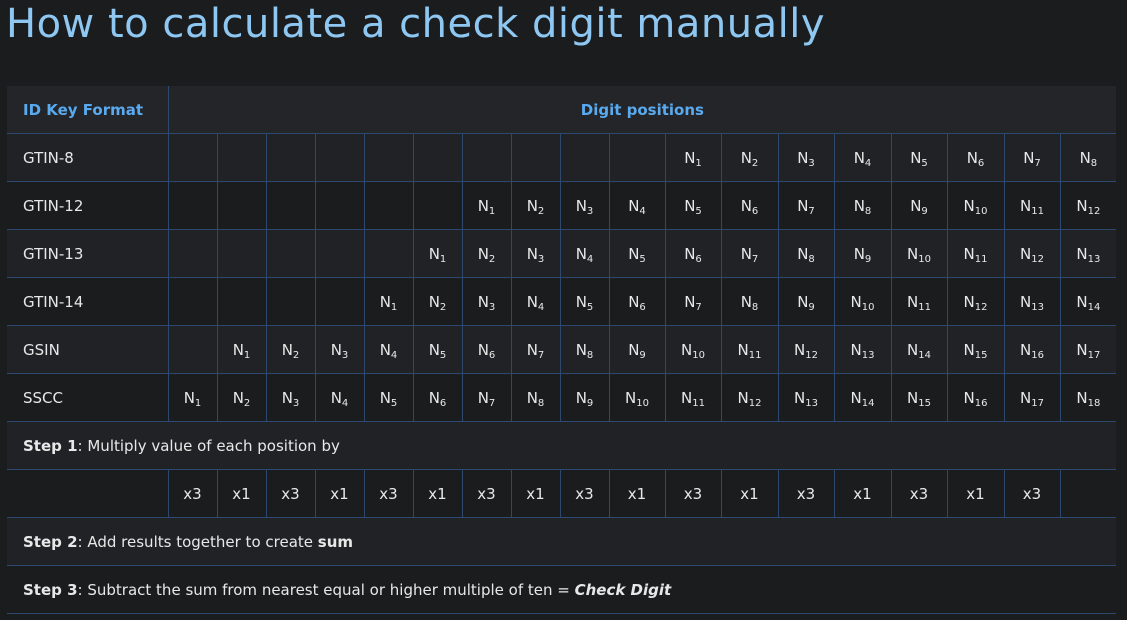 The image size is (1127, 620). I want to click on table-row: GTIN-14 N1 N2 N3 N4 N5 N6 N7 N8 N9 N10 N11 N12 N13 N14, so click(562, 301).